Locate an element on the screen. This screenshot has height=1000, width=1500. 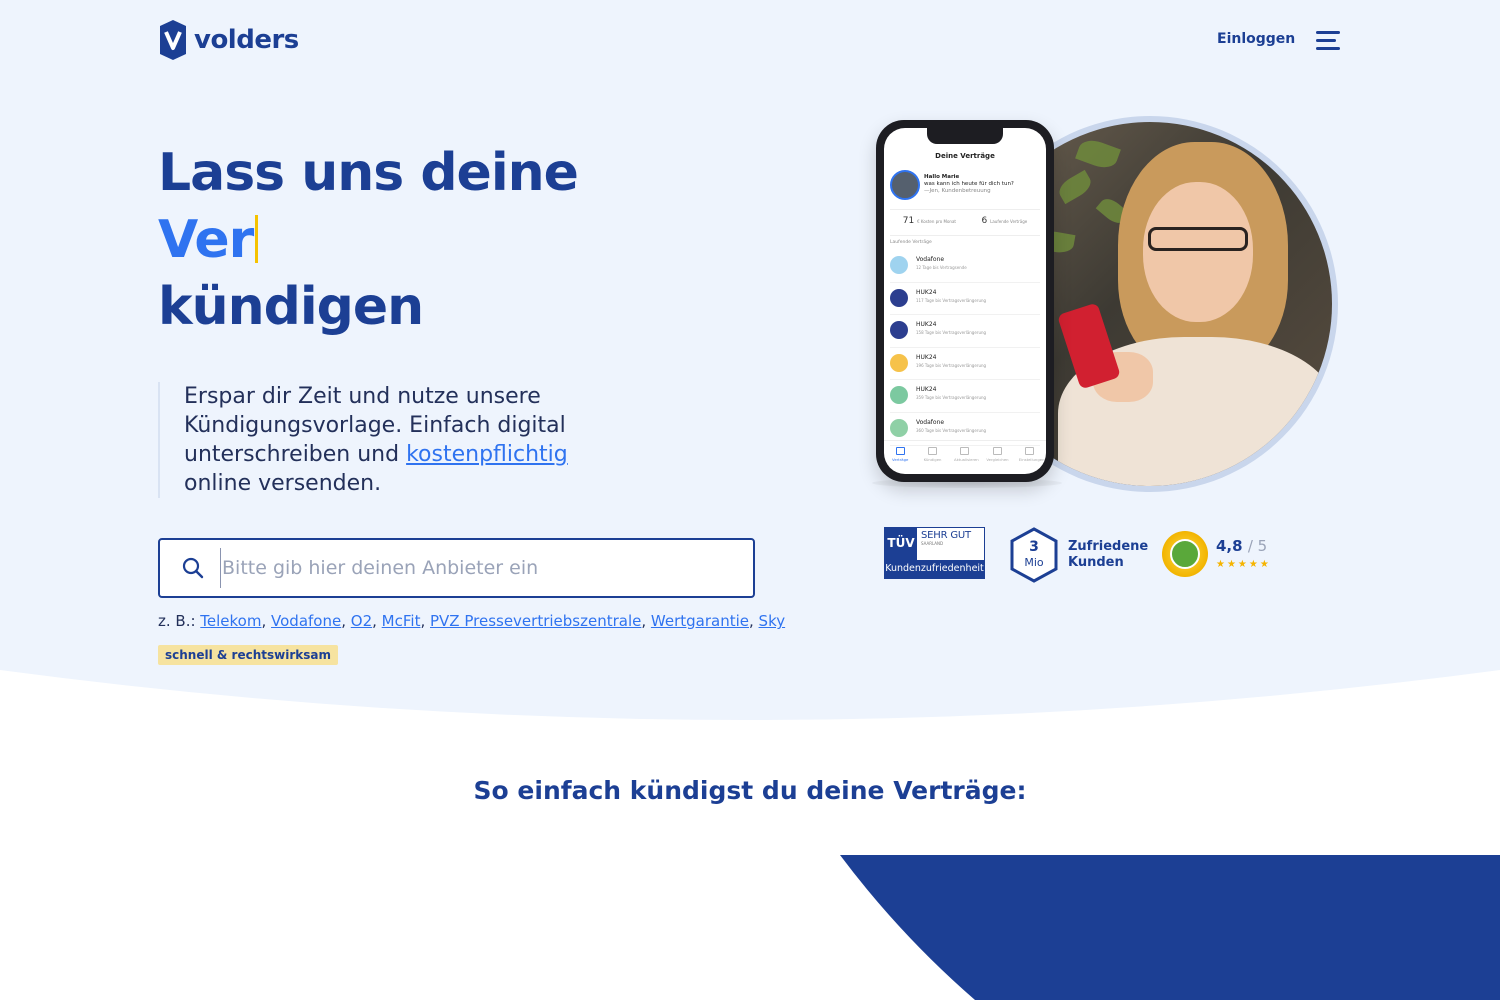
rating-score: 4,8 / 5 is located at coordinates (1241, 546).